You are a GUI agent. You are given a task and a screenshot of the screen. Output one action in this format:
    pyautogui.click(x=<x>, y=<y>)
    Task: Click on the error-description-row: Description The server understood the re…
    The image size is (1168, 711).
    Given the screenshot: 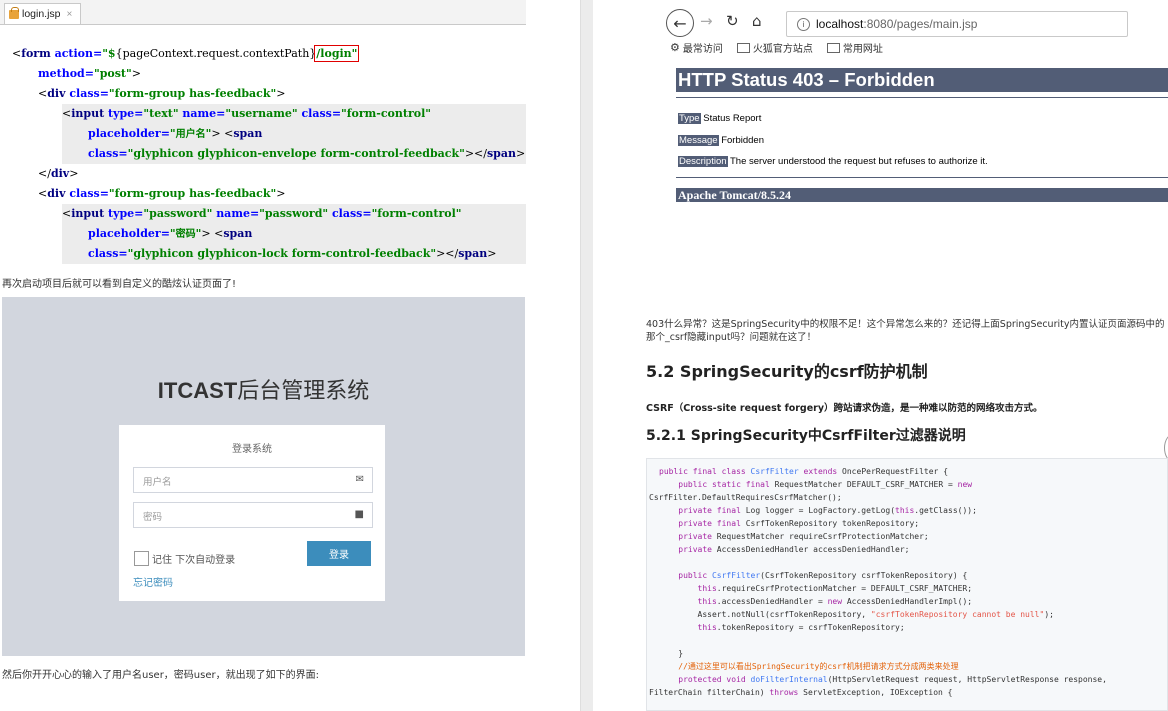 What is the action you would take?
    pyautogui.click(x=833, y=161)
    